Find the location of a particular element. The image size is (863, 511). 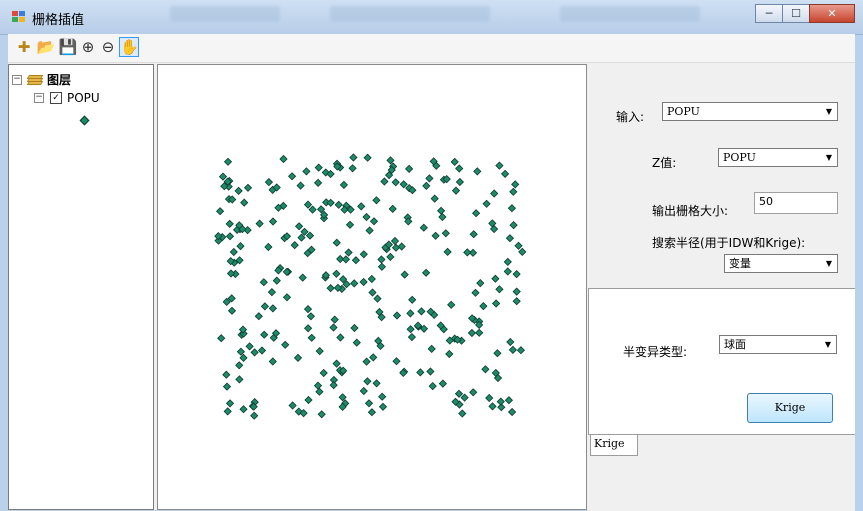

tree-layer: − ✓ POPU is located at coordinates (67, 98).